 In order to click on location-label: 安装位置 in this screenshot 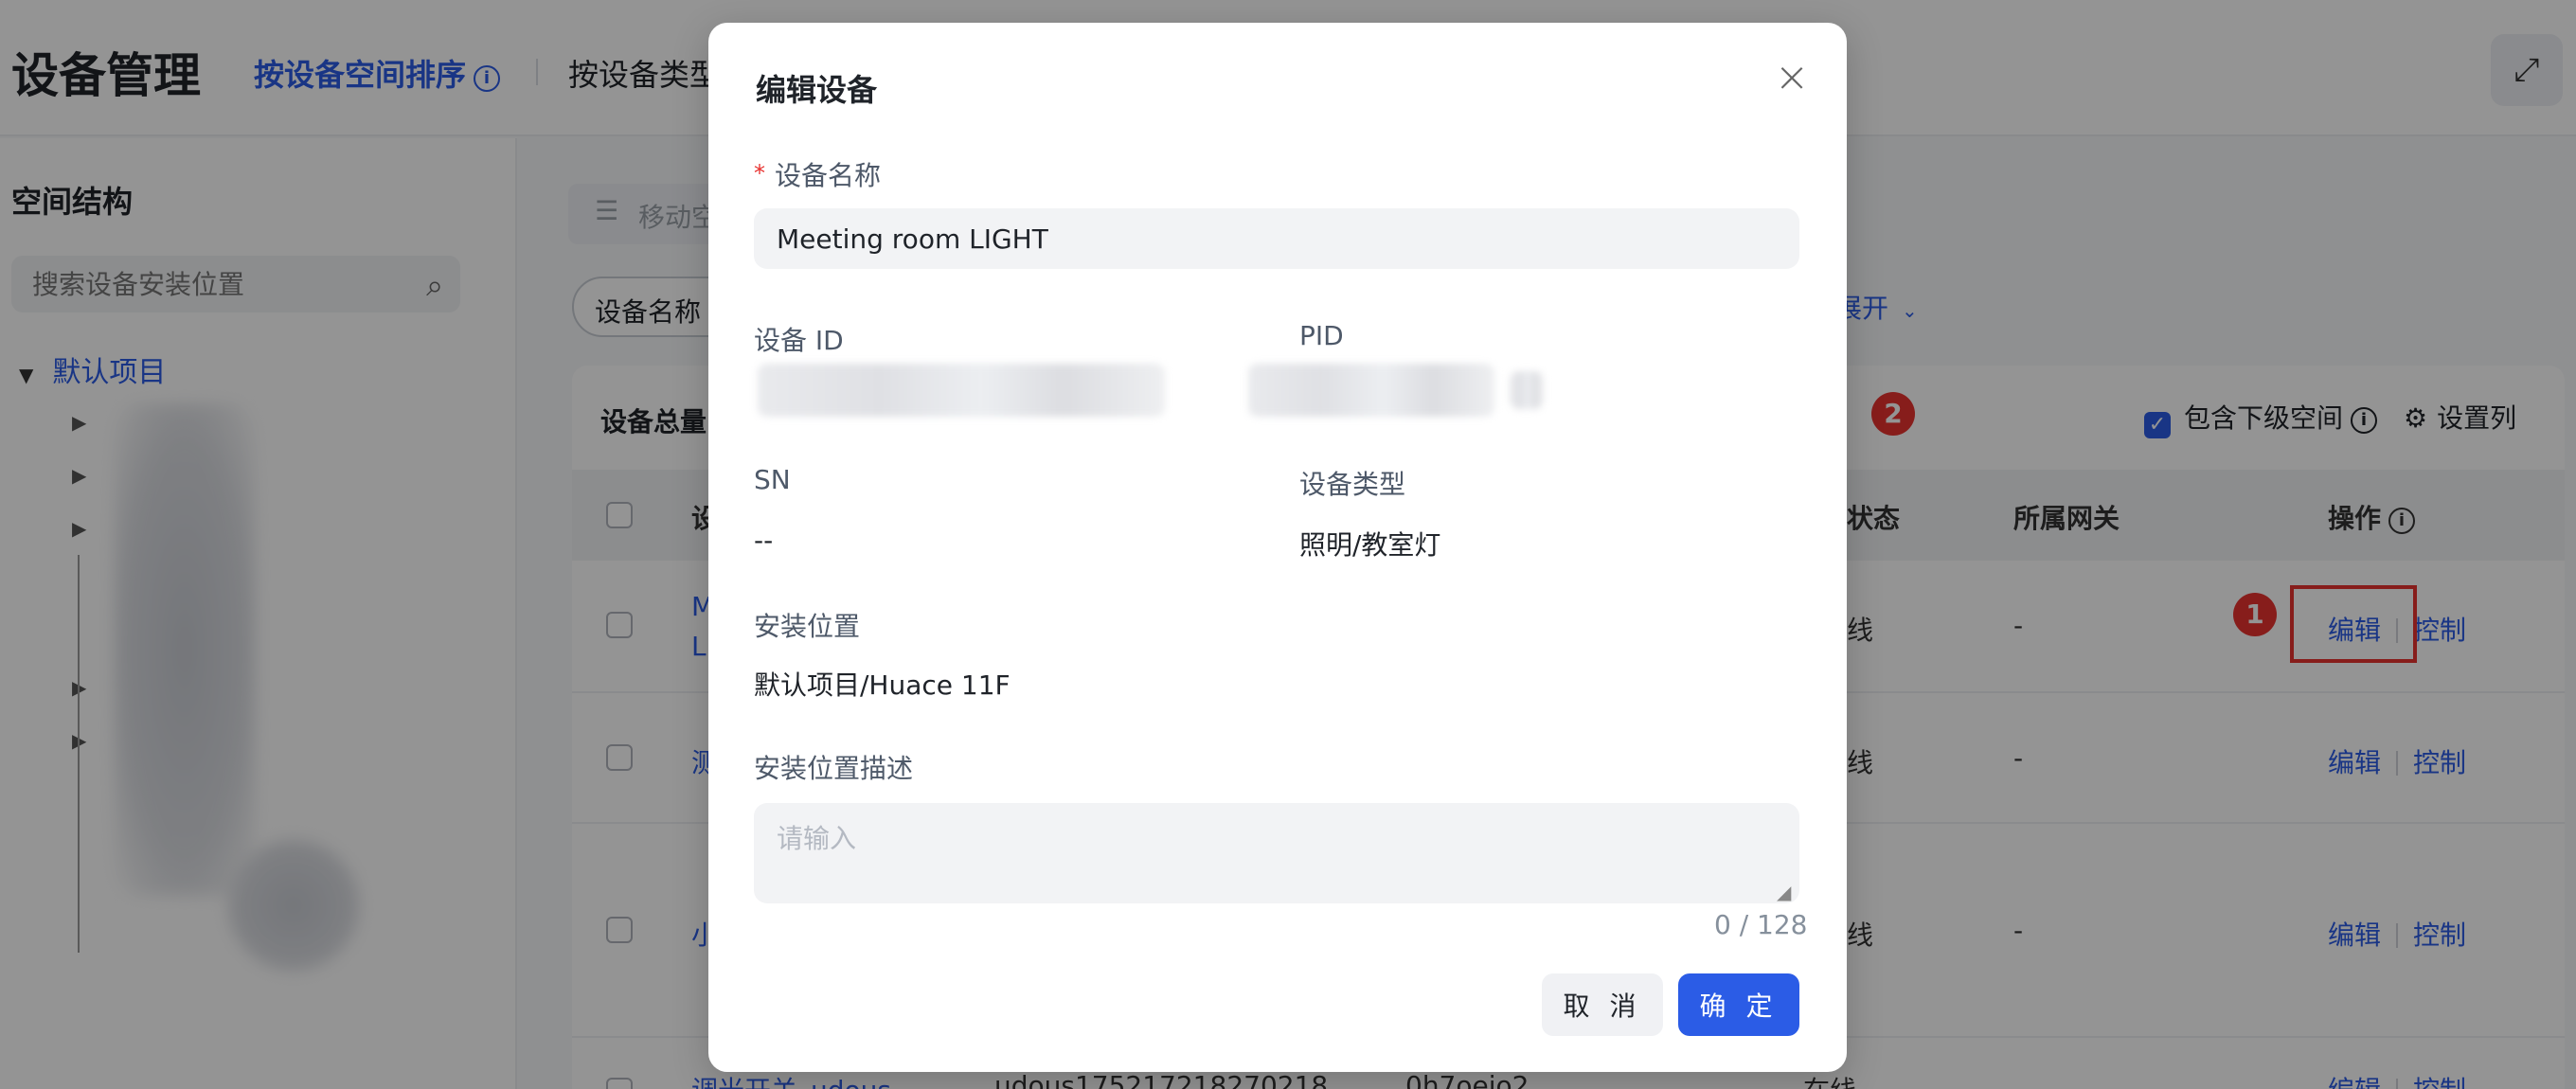, I will do `click(807, 626)`.